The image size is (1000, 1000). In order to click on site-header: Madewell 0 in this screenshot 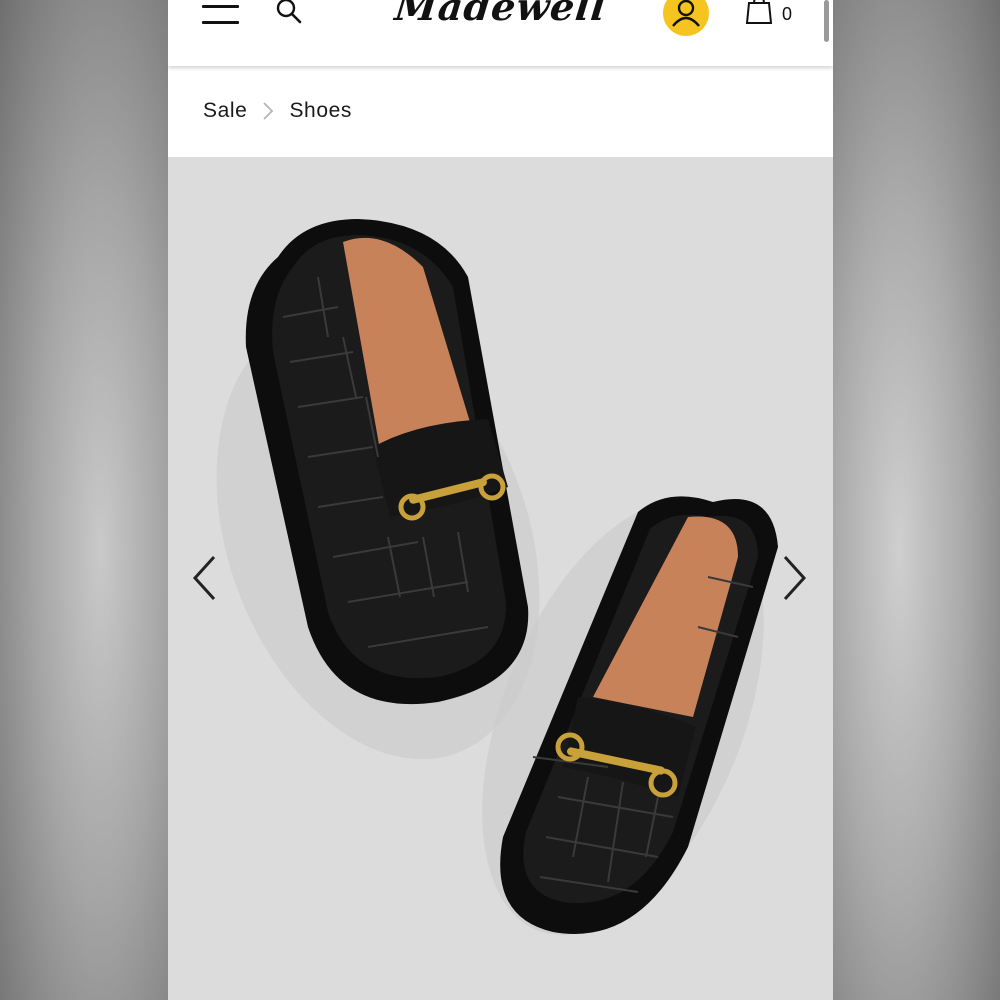, I will do `click(500, 33)`.